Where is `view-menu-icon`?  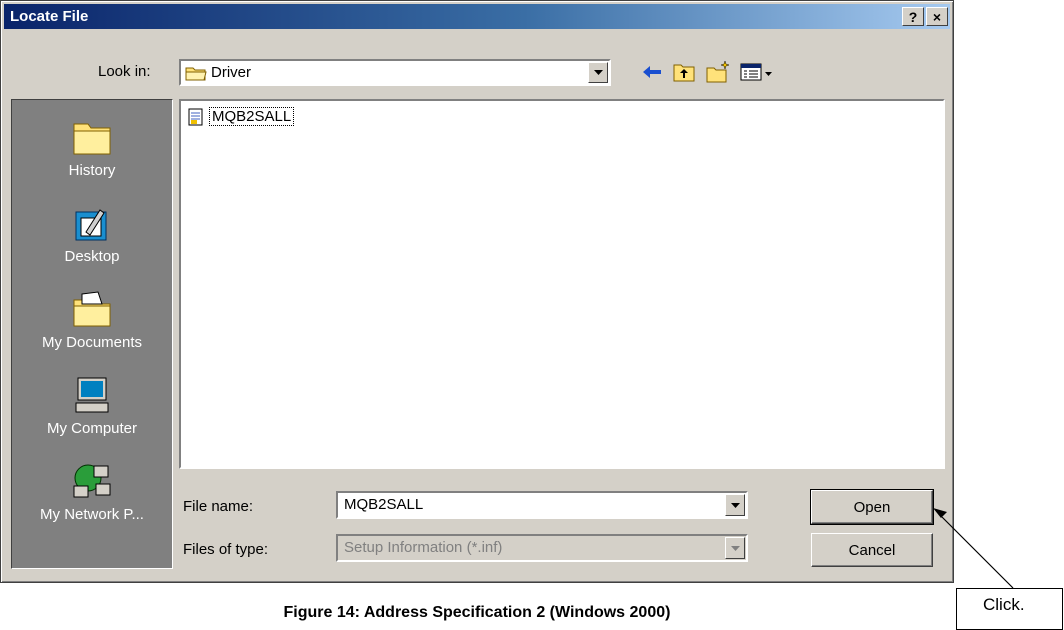
view-menu-icon is located at coordinates (757, 72).